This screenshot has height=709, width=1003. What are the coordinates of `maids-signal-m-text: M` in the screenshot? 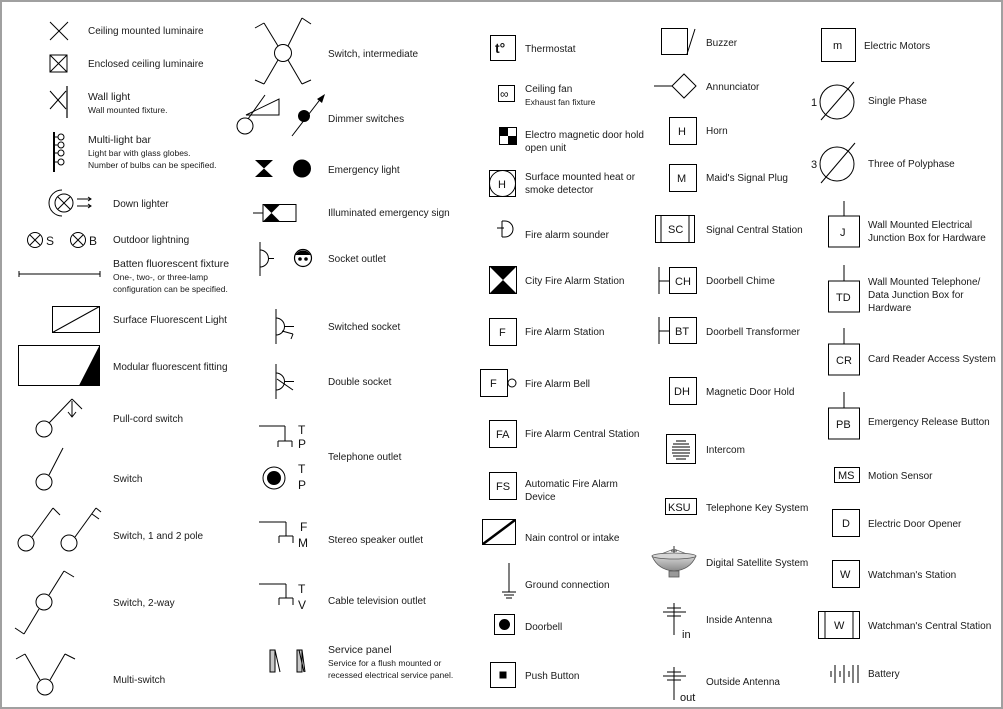 It's located at (681, 179).